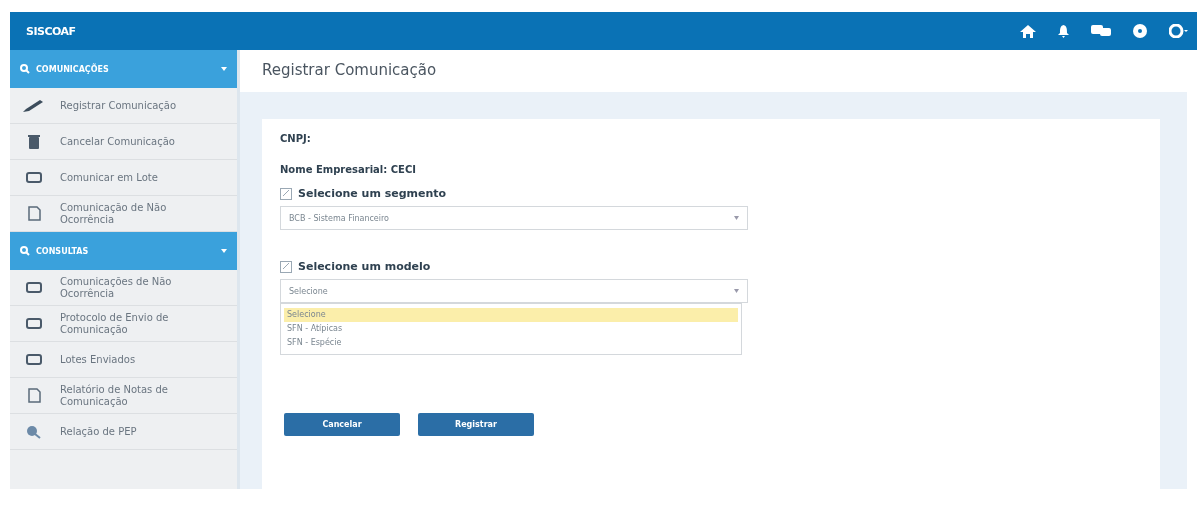 The width and height of the screenshot is (1197, 506). Describe the element at coordinates (1101, 31) in the screenshot. I see `chat-icon` at that location.